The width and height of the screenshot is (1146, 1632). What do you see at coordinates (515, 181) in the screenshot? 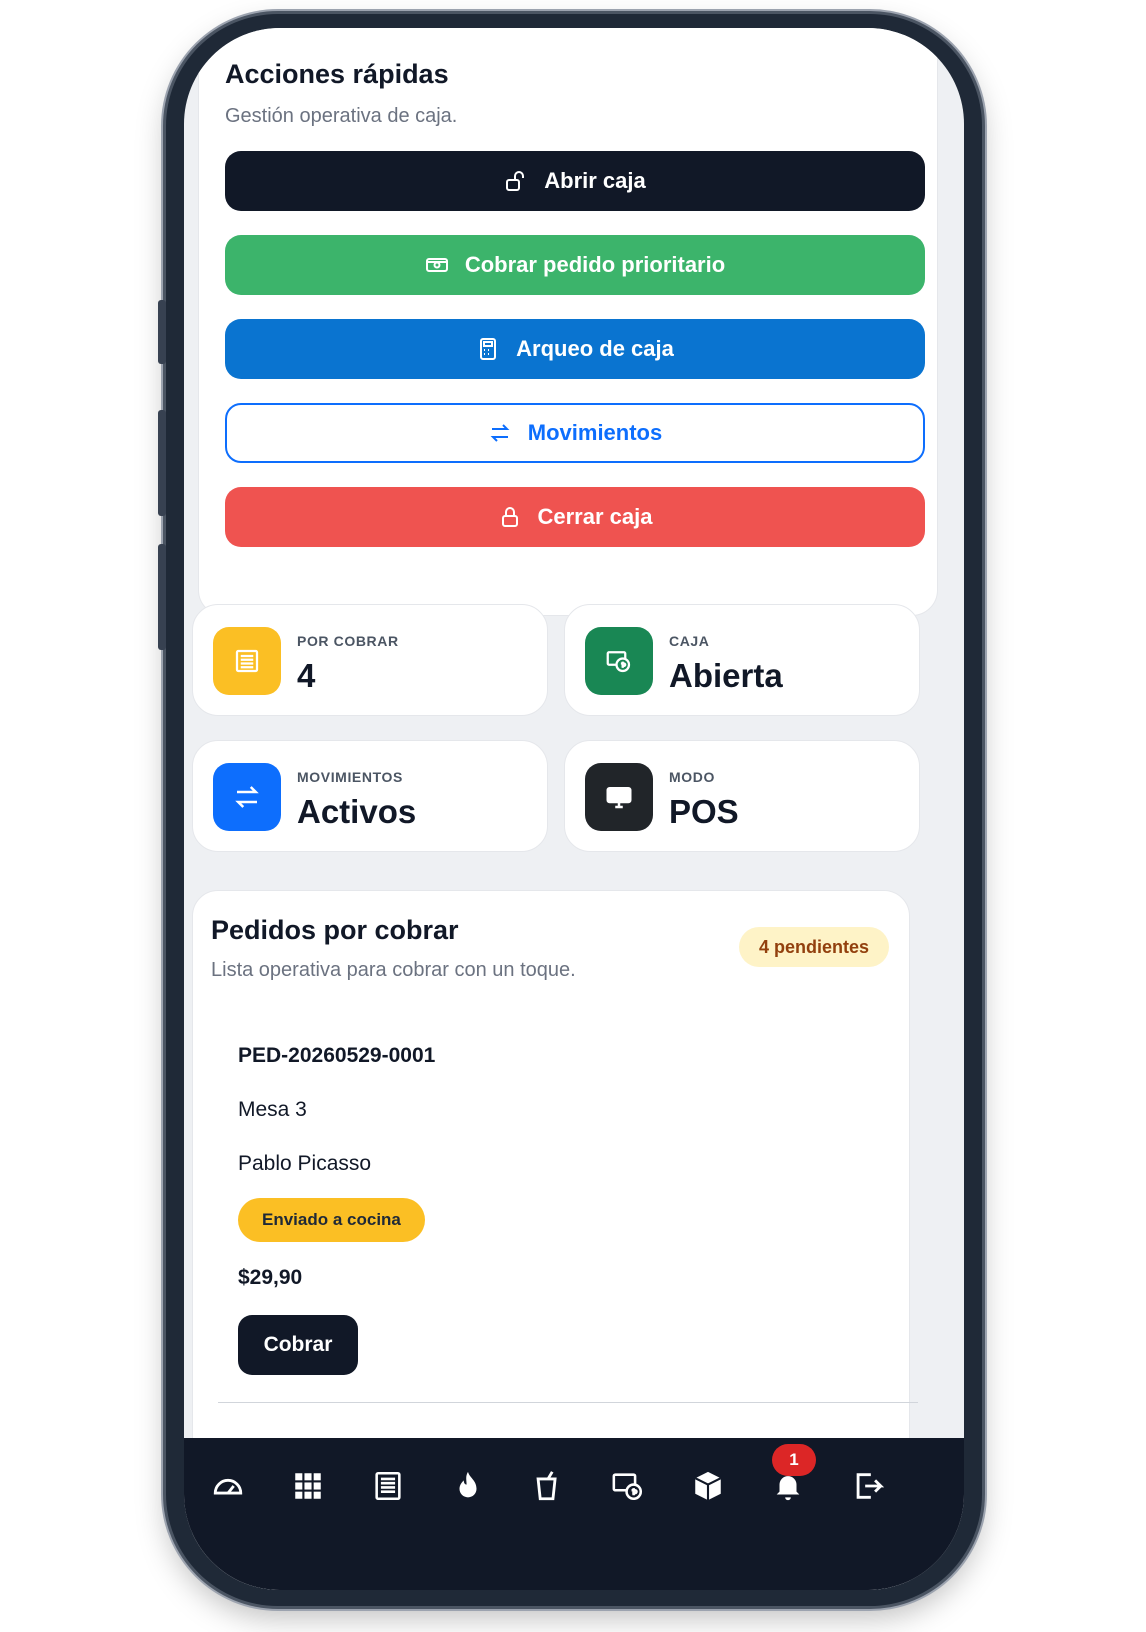
I see `lock-open-icon` at bounding box center [515, 181].